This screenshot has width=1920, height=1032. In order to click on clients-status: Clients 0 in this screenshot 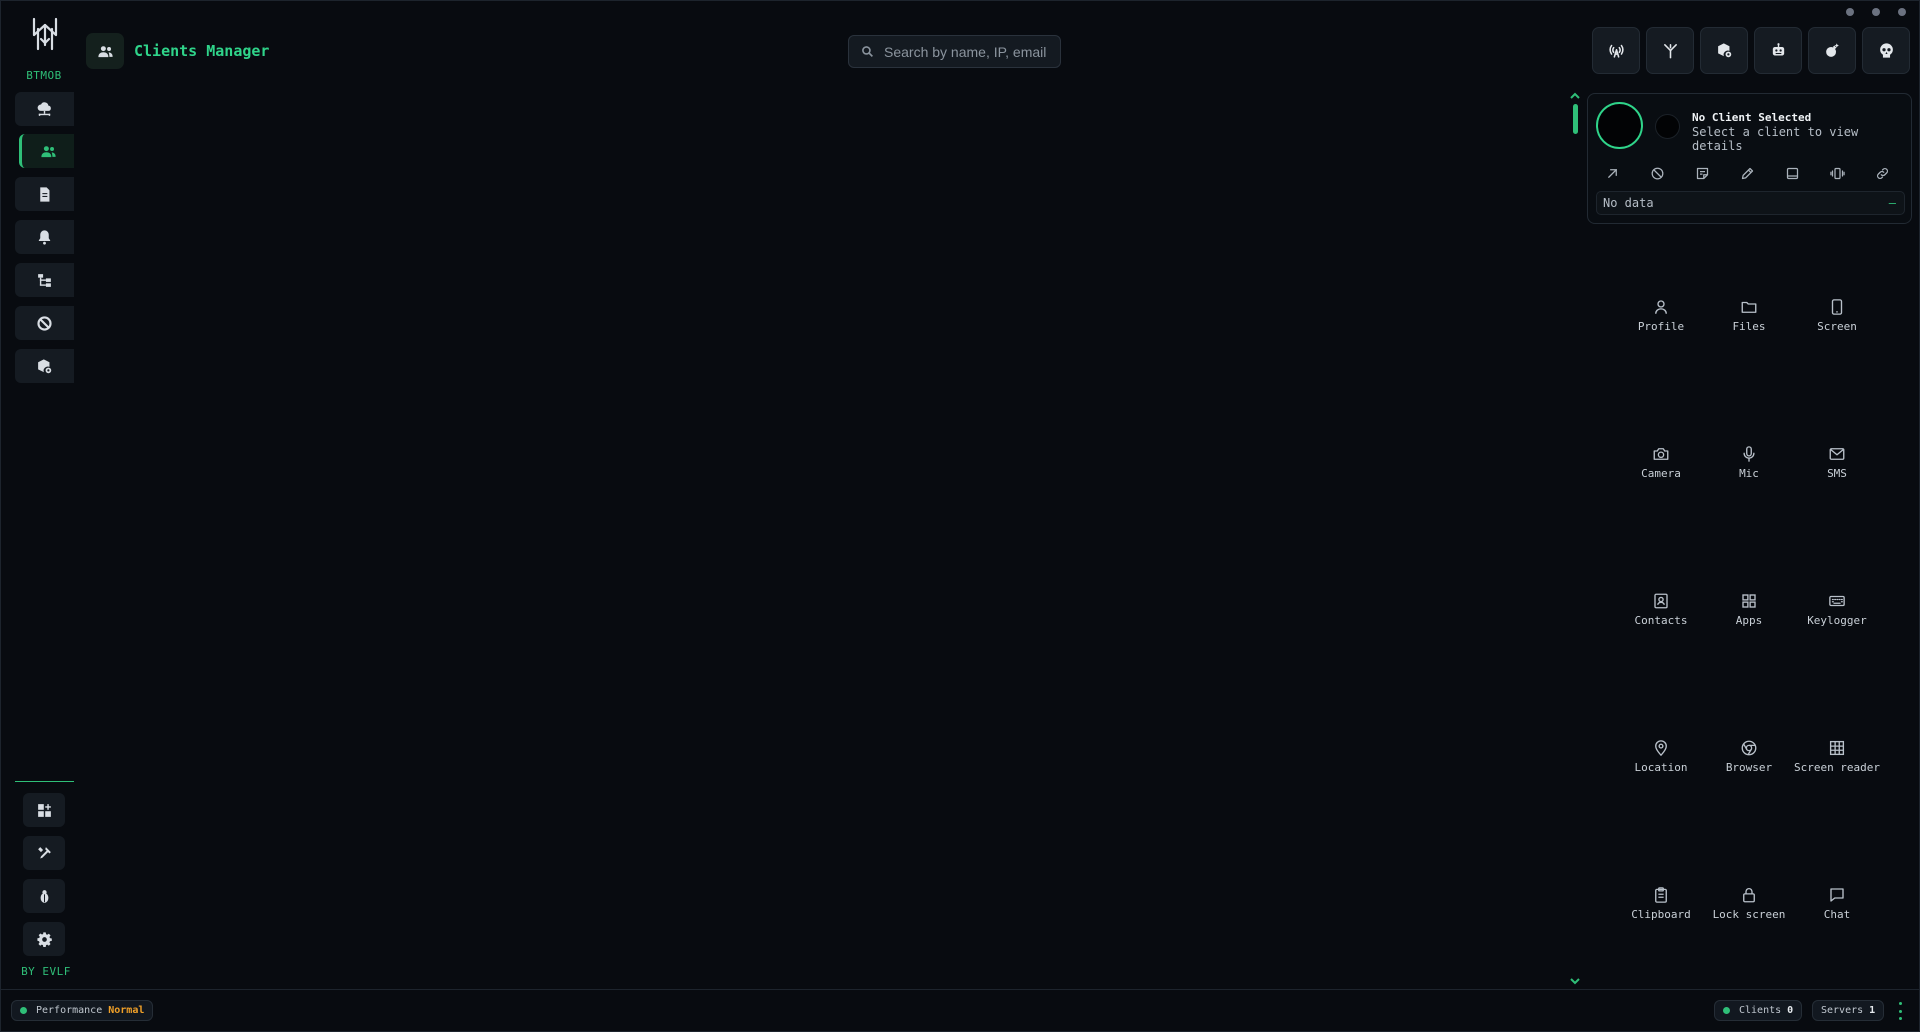, I will do `click(1758, 1010)`.